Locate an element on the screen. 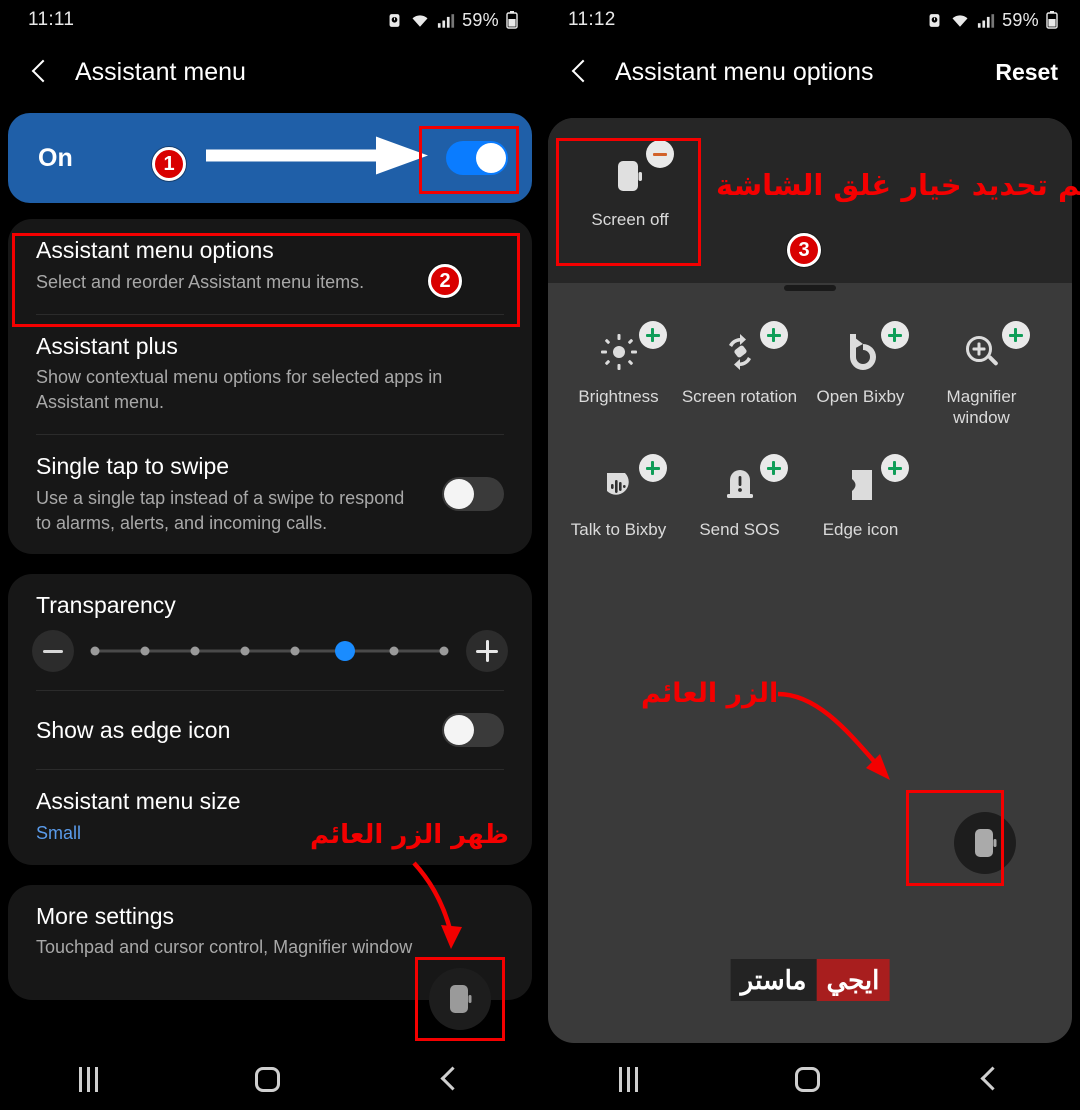 The image size is (1080, 1110). row-subtitle: Select and reorder Assistant menu items. is located at coordinates (200, 281).